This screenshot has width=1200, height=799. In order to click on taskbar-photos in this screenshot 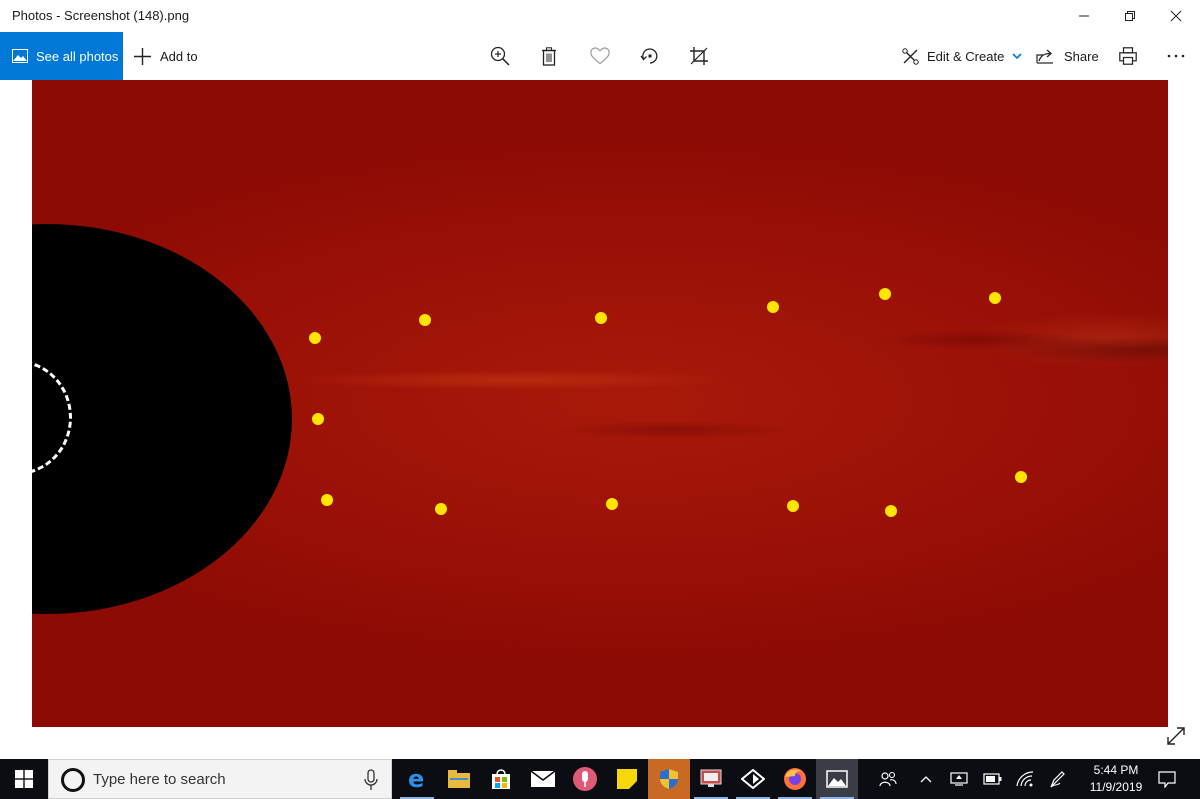, I will do `click(837, 779)`.